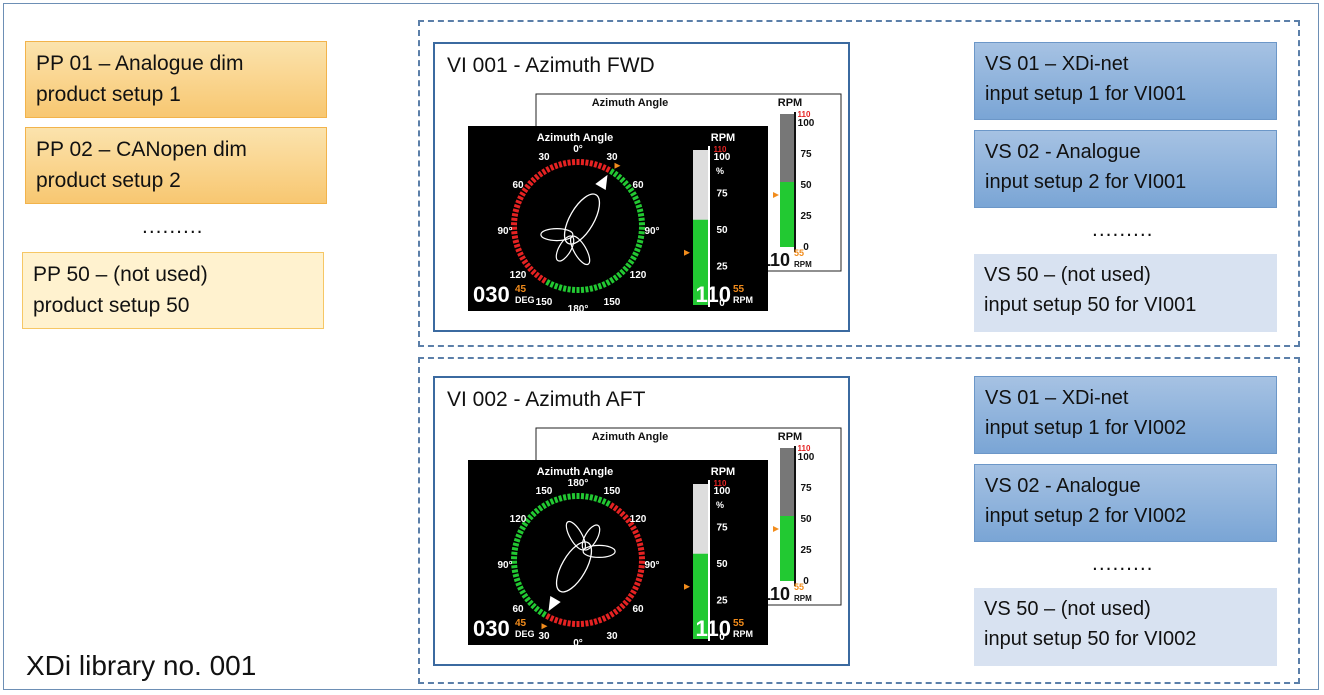  What do you see at coordinates (108, 180) in the screenshot?
I see `product-setup-02-subtitle: product setup 2` at bounding box center [108, 180].